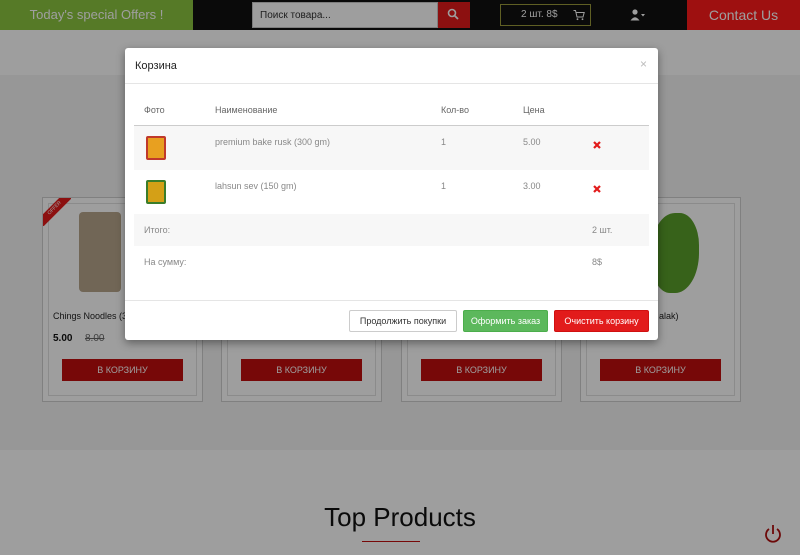 The width and height of the screenshot is (800, 555). I want to click on cart-item-row: lahsun sev (150 gm) 1 3.00, so click(391, 192).